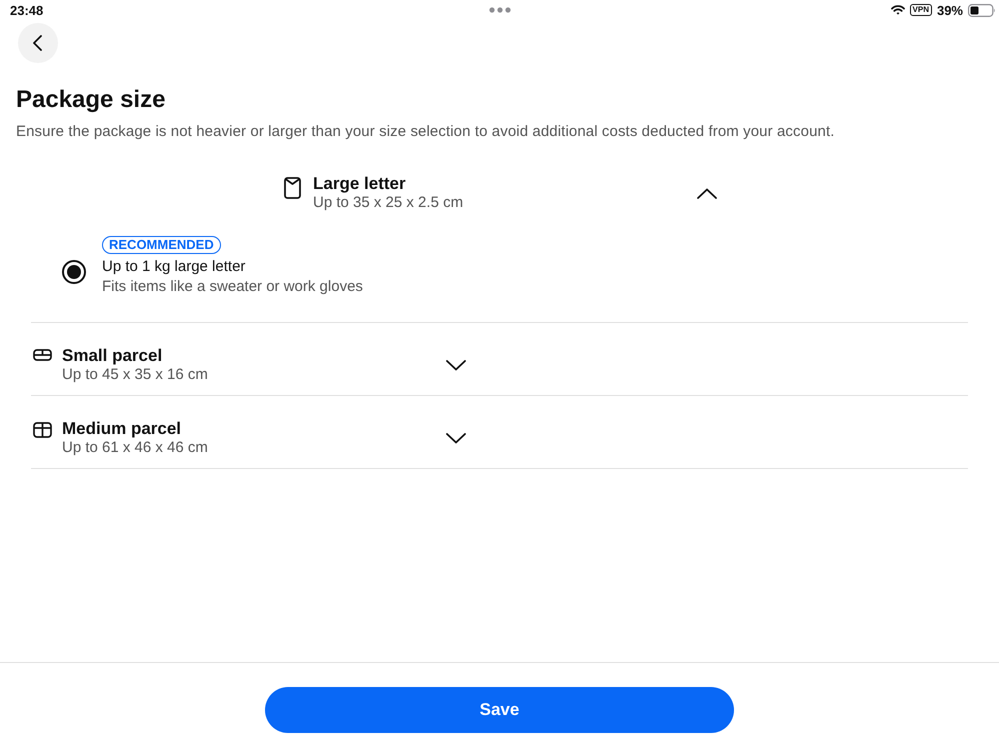  I want to click on size-category-name: Medium parcel, so click(122, 429).